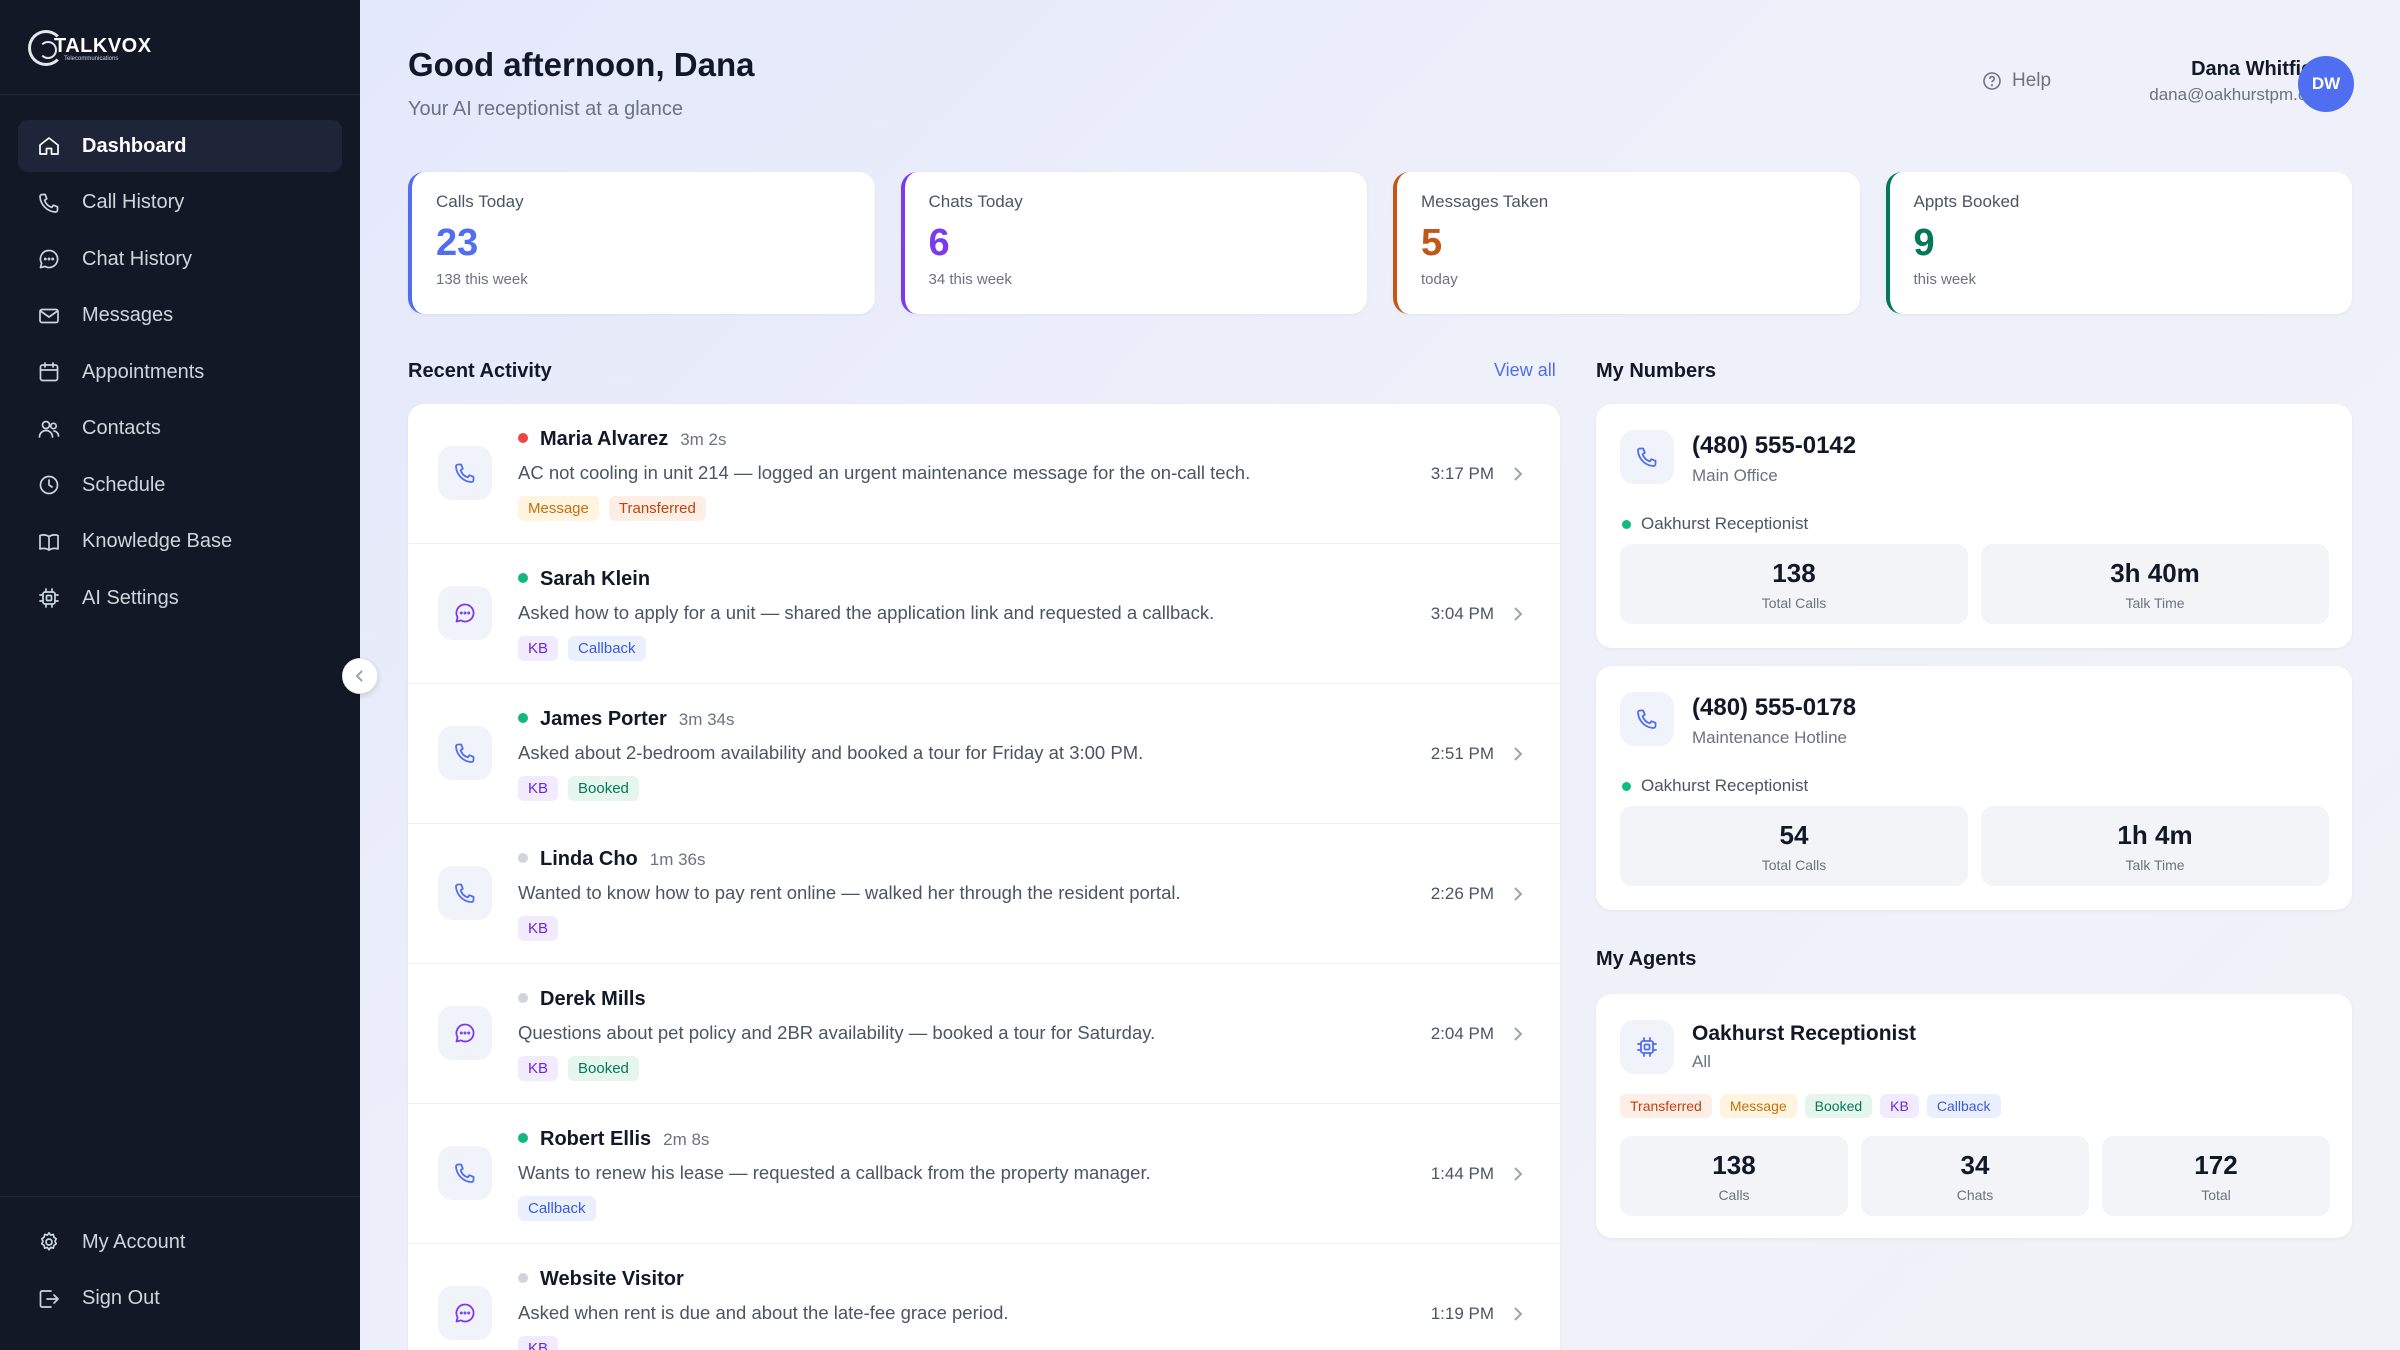 Image resolution: width=2400 pixels, height=1350 pixels. I want to click on metric-value: 34, so click(1975, 1164).